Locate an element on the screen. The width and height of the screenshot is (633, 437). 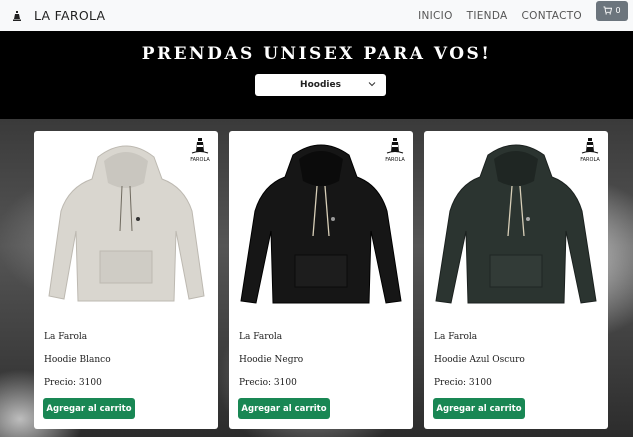
cart-count: 0 is located at coordinates (618, 10).